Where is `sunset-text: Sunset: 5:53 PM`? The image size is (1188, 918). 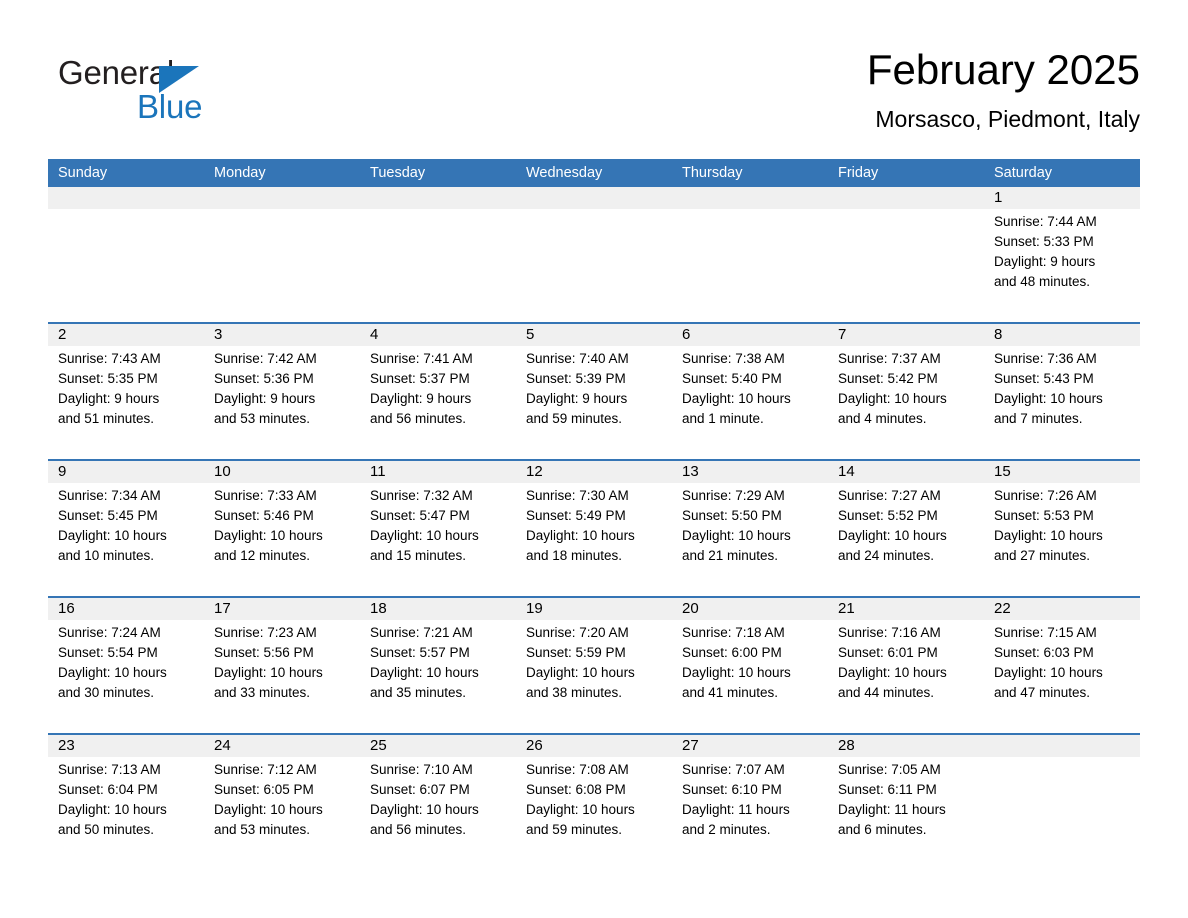
sunset-text: Sunset: 5:53 PM is located at coordinates (1044, 515).